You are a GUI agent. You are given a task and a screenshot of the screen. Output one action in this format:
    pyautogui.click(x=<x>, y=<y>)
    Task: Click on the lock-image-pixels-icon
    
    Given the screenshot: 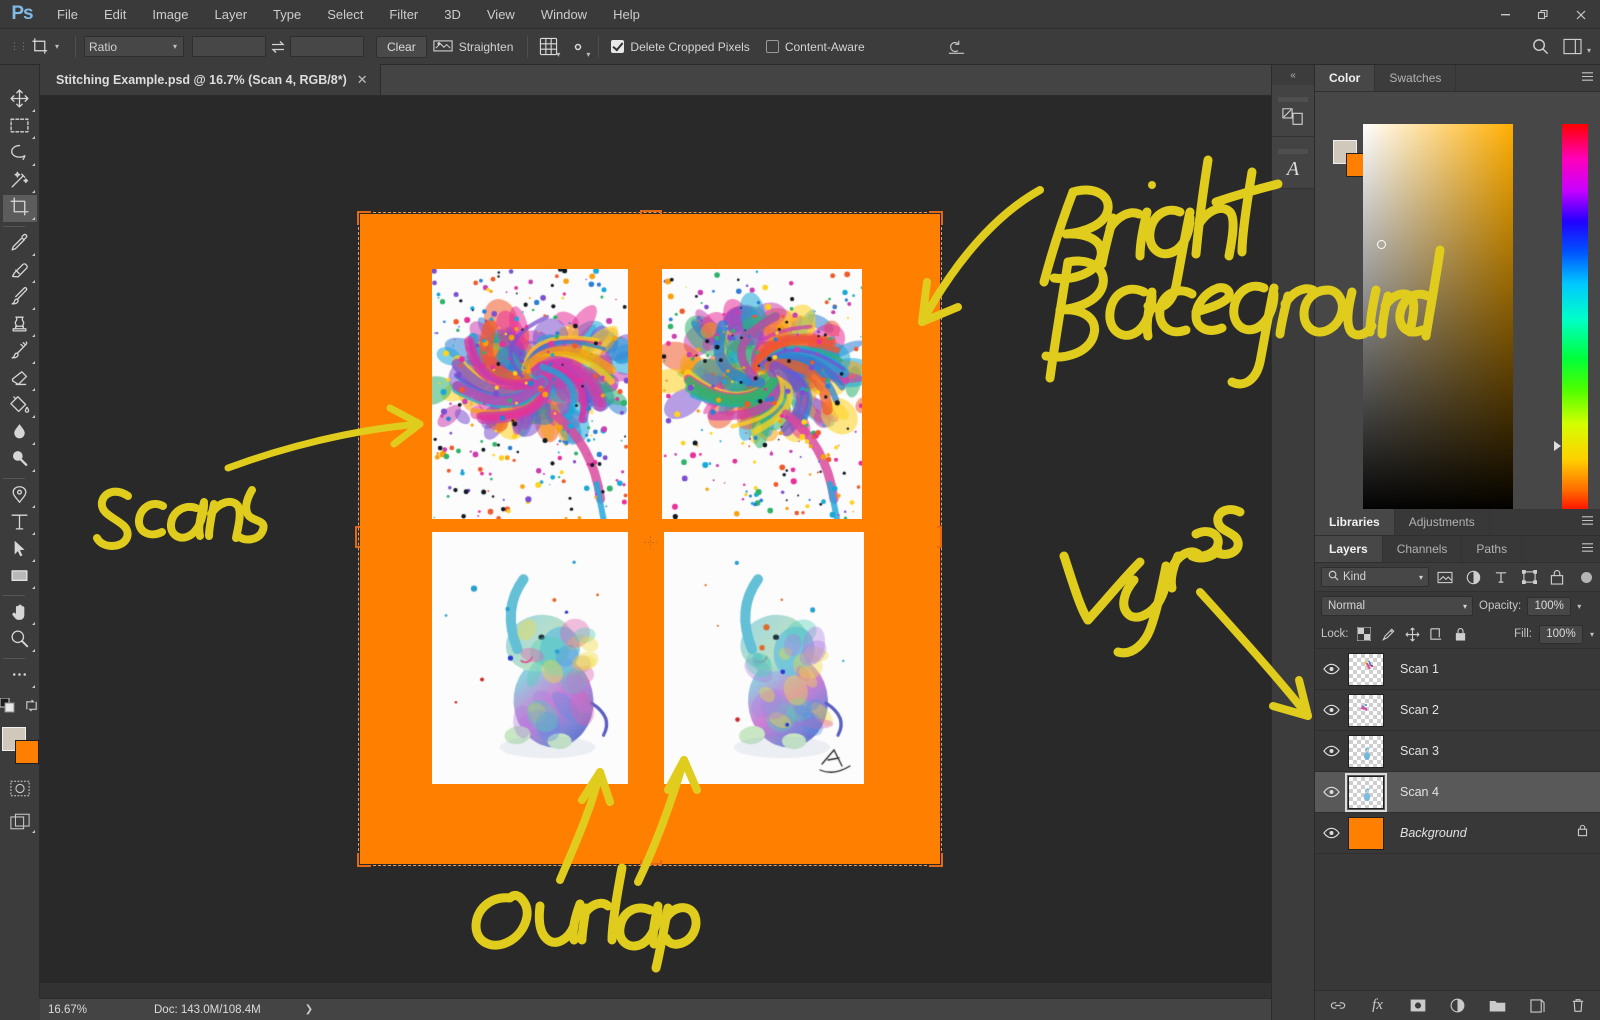 What is the action you would take?
    pyautogui.click(x=1388, y=634)
    